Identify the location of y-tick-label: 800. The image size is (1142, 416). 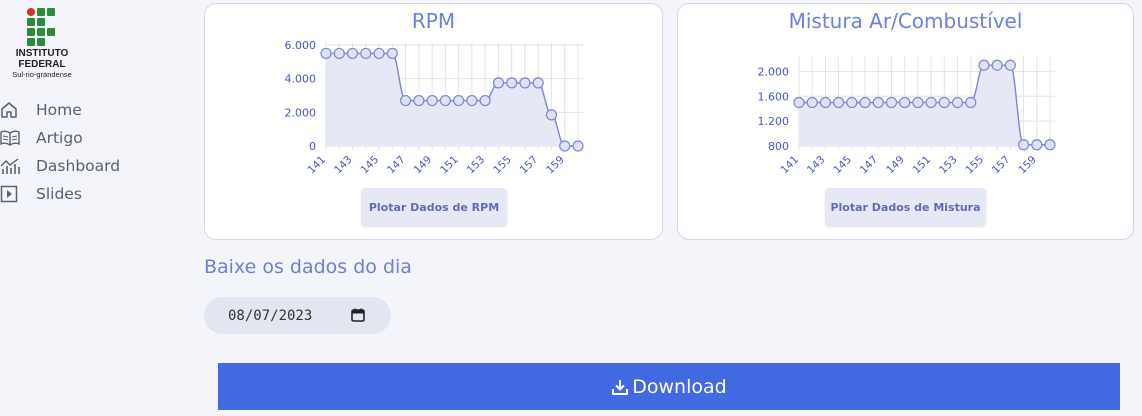
(778, 146).